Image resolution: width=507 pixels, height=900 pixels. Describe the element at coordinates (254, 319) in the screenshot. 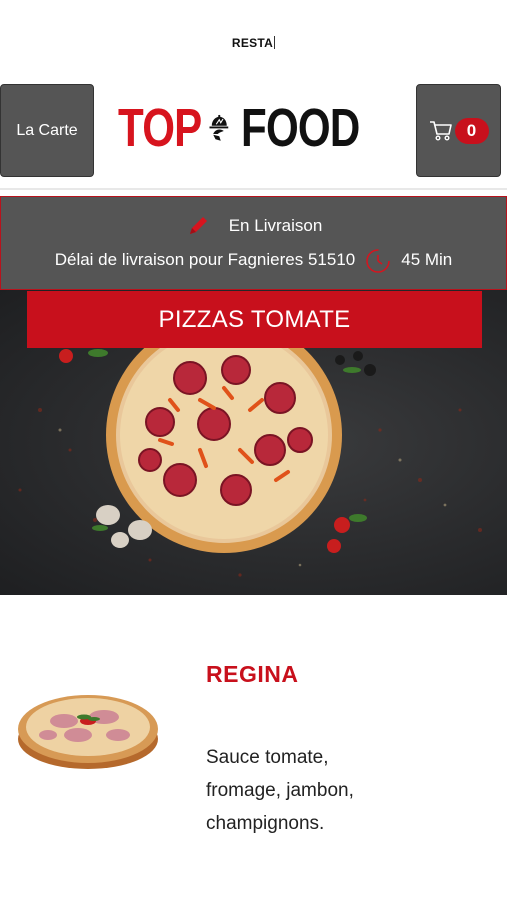

I see `category-title-bar: PIZZAS TOMATE` at that location.